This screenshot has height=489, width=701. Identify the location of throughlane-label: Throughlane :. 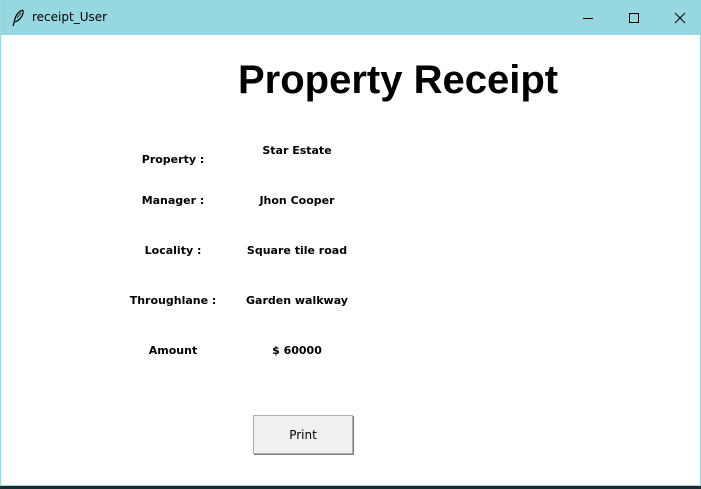
(173, 300).